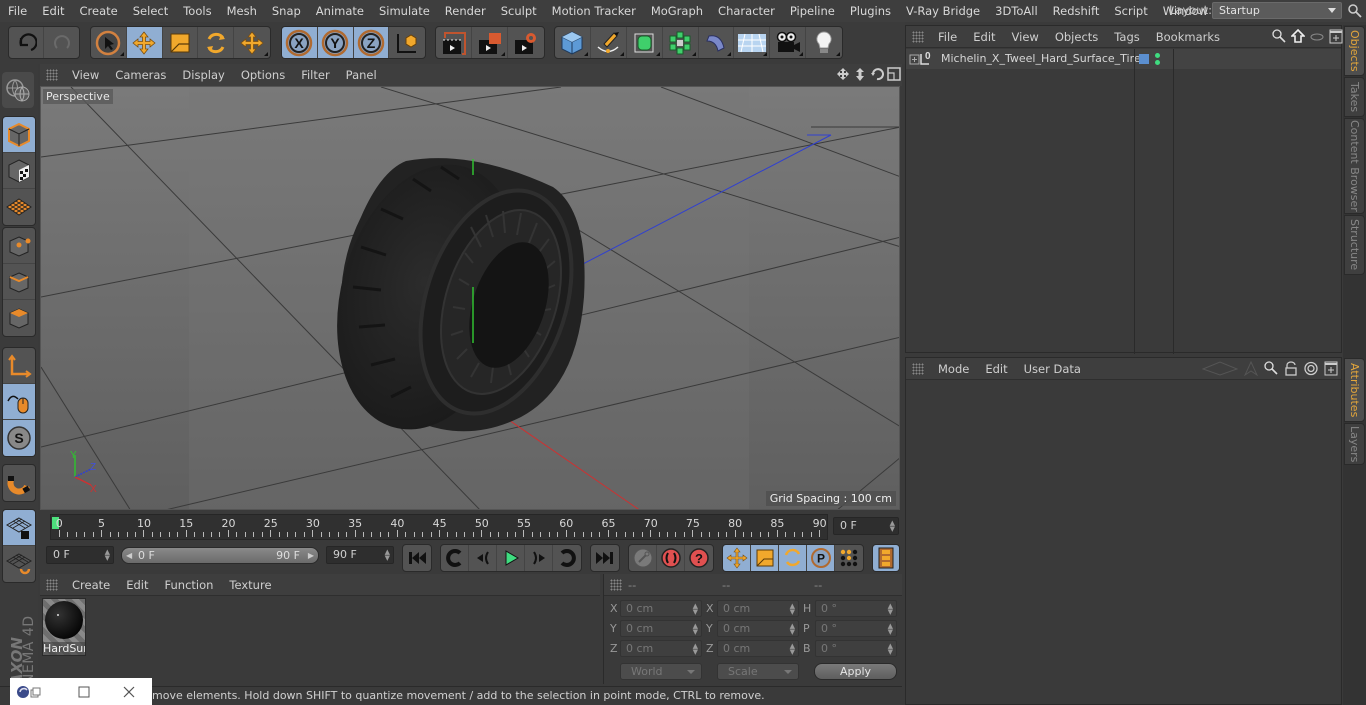 The height and width of the screenshot is (705, 1366). I want to click on object-row: 0 Michelin_X_Tweel_Hard_Surface_Tire, so click(1123, 201).